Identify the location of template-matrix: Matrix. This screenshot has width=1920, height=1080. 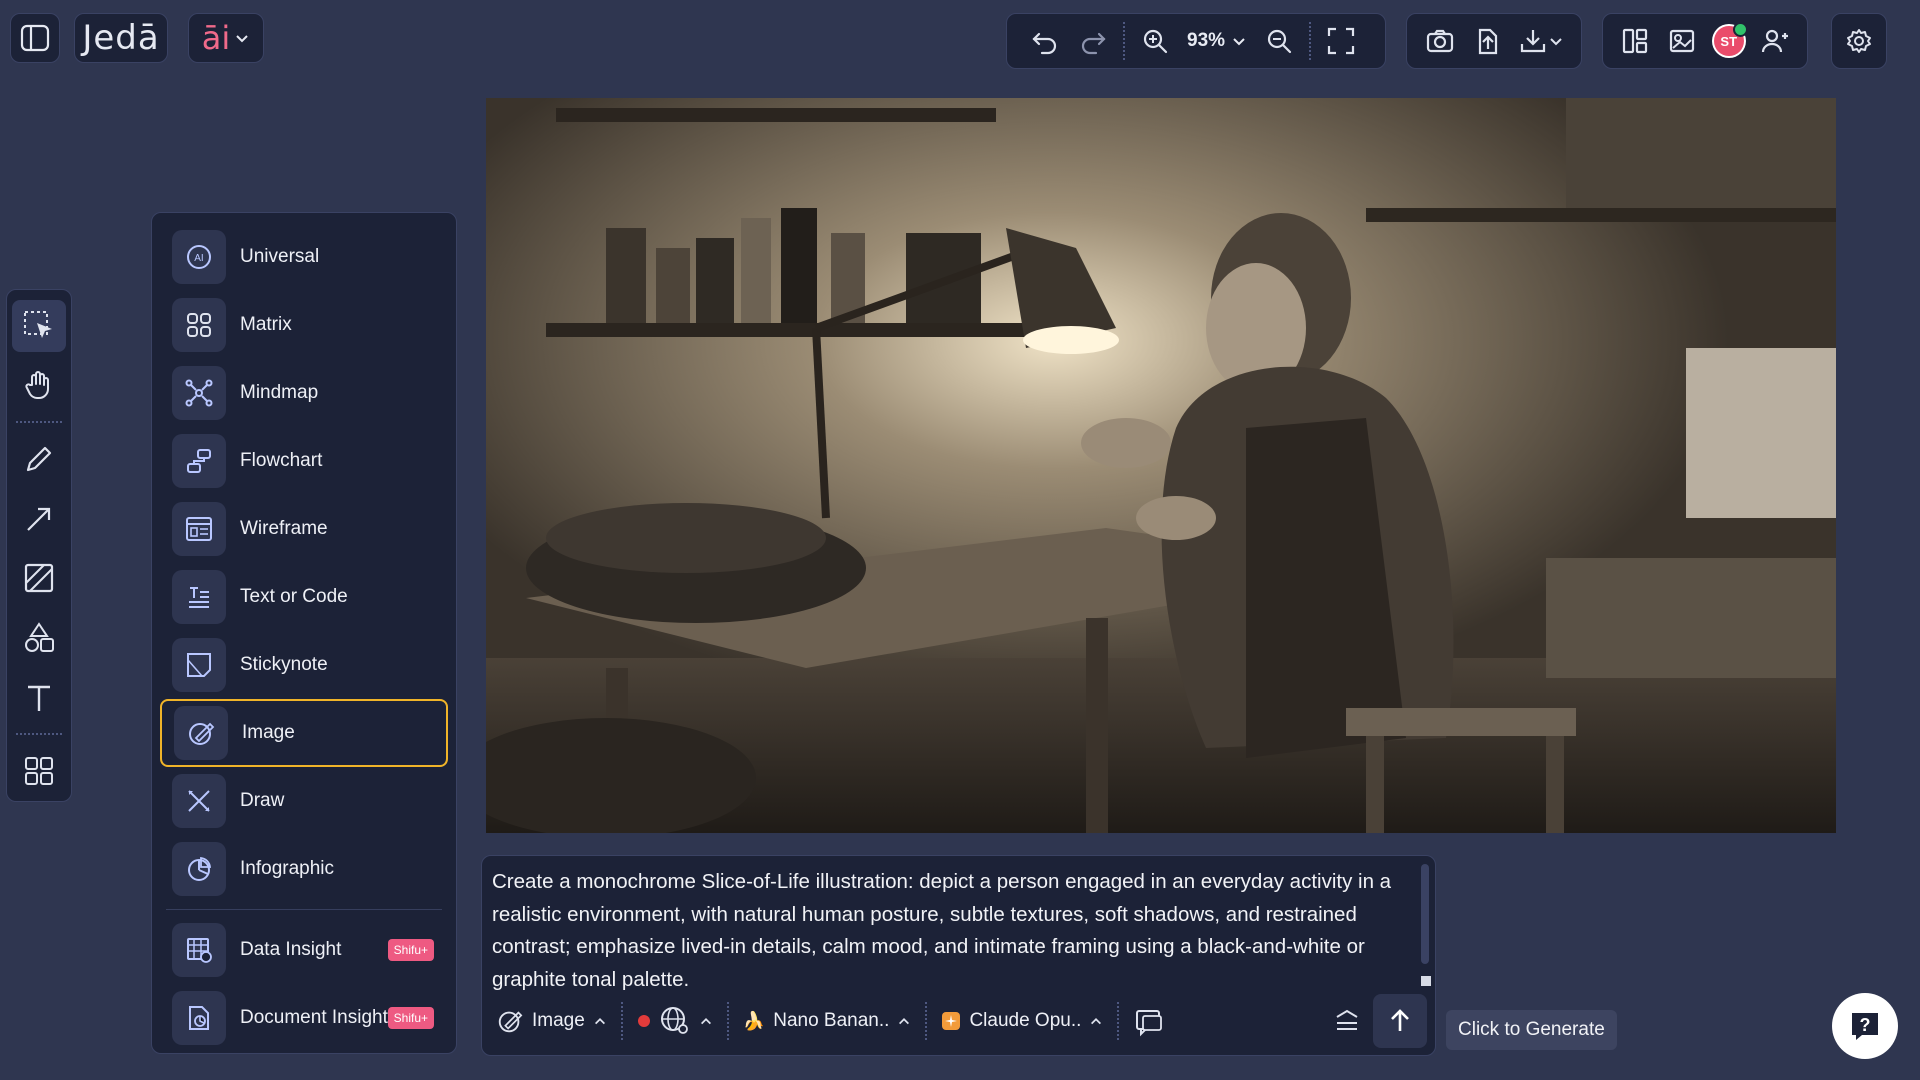
(304, 325).